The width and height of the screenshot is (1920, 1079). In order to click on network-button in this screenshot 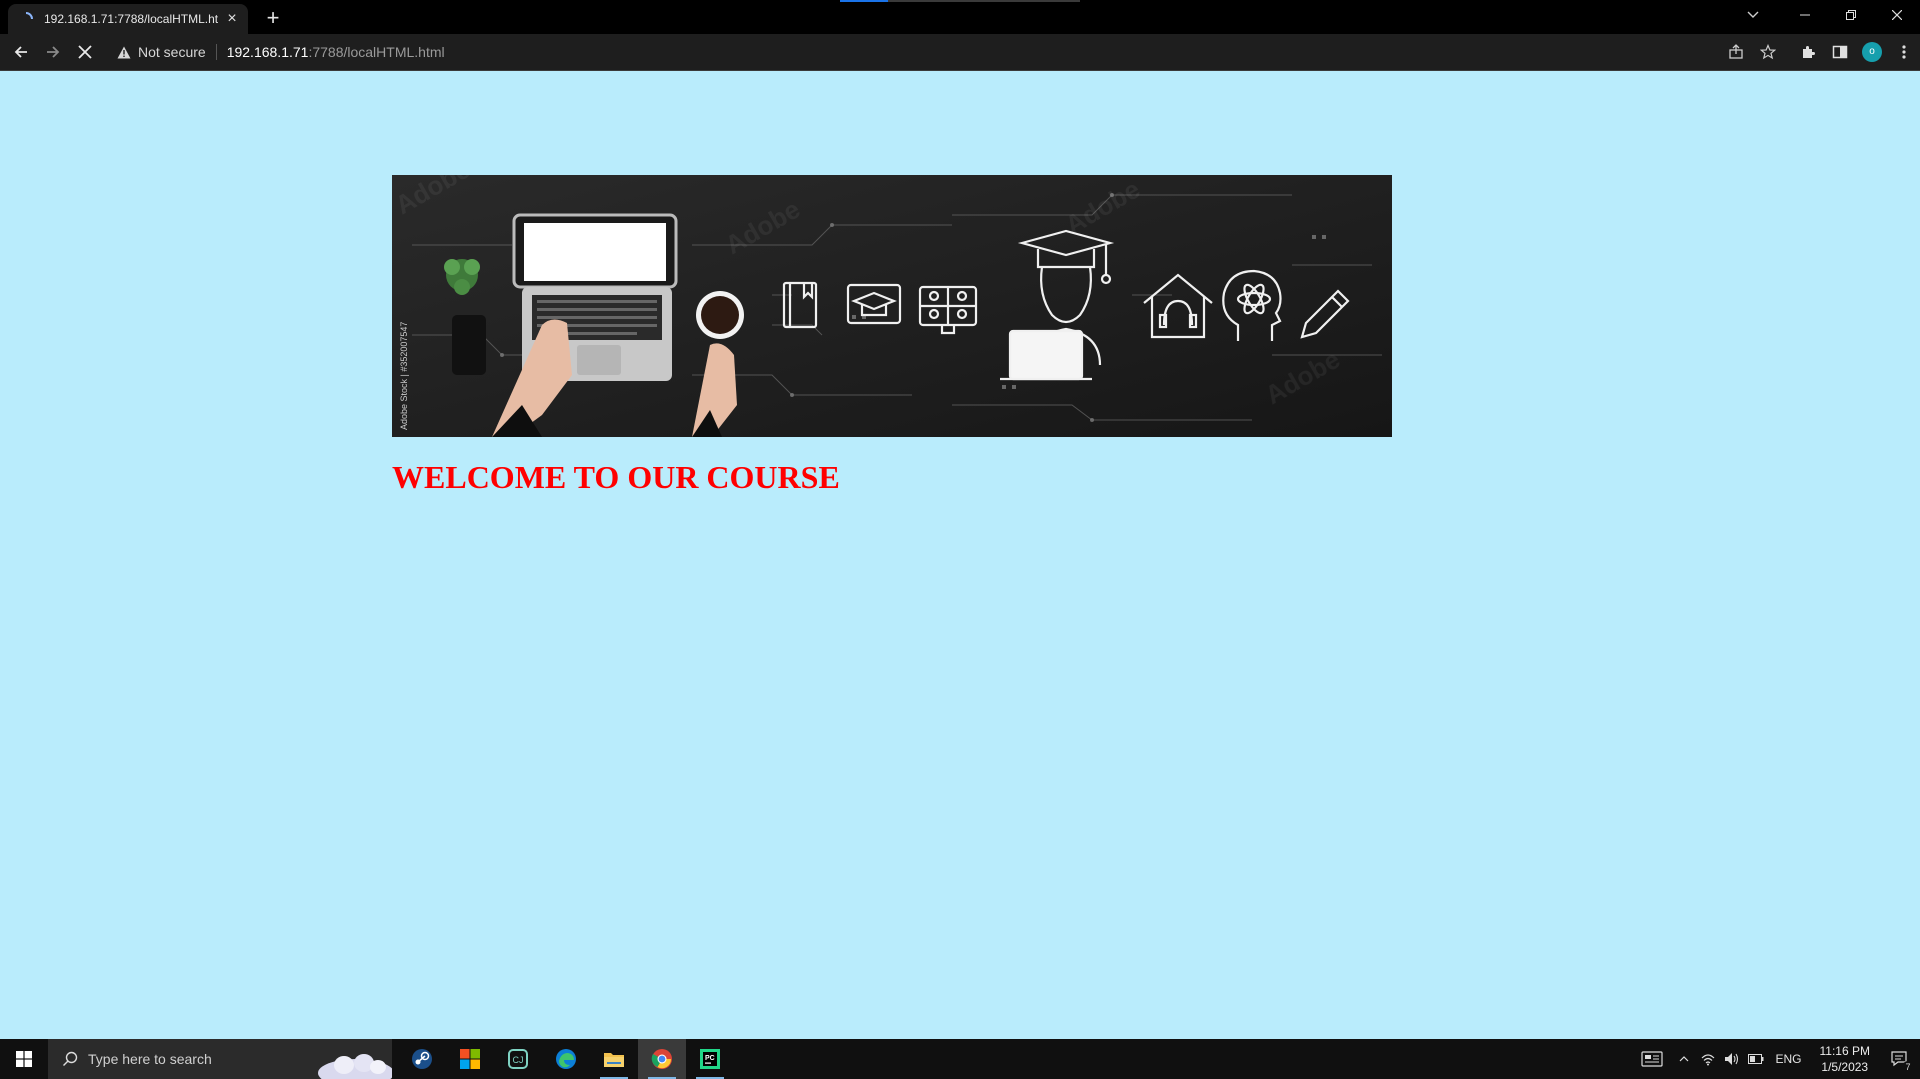, I will do `click(1708, 1059)`.